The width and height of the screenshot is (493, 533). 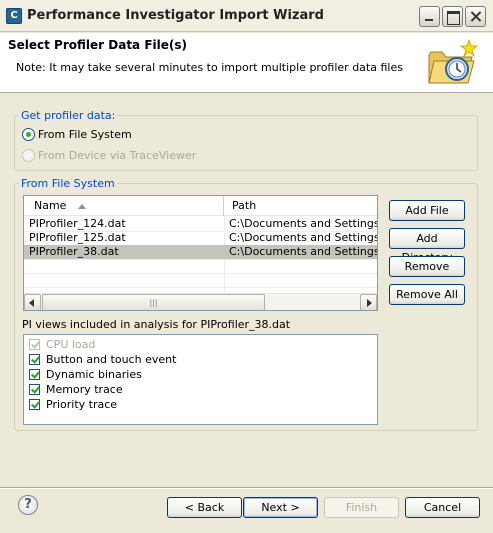 I want to click on view-label: Memory trace, so click(x=84, y=389).